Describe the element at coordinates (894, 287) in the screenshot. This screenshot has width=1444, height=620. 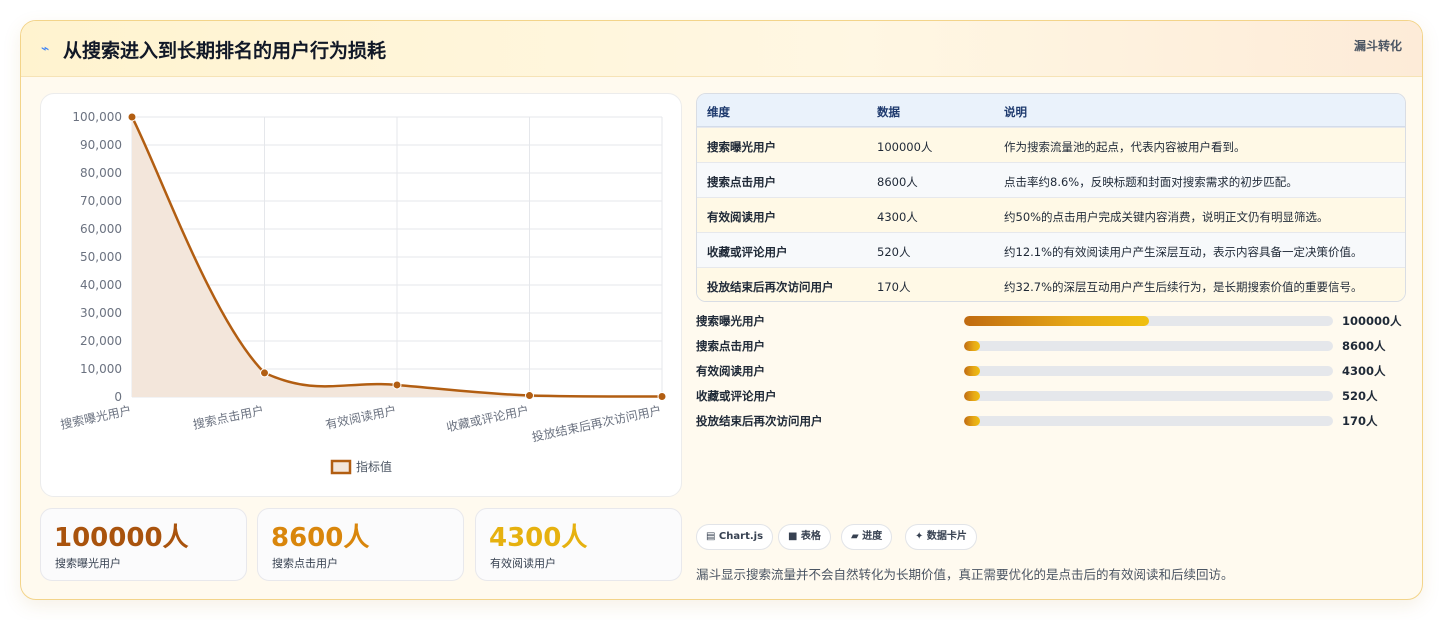
I see `table-cell-data: 170人` at that location.